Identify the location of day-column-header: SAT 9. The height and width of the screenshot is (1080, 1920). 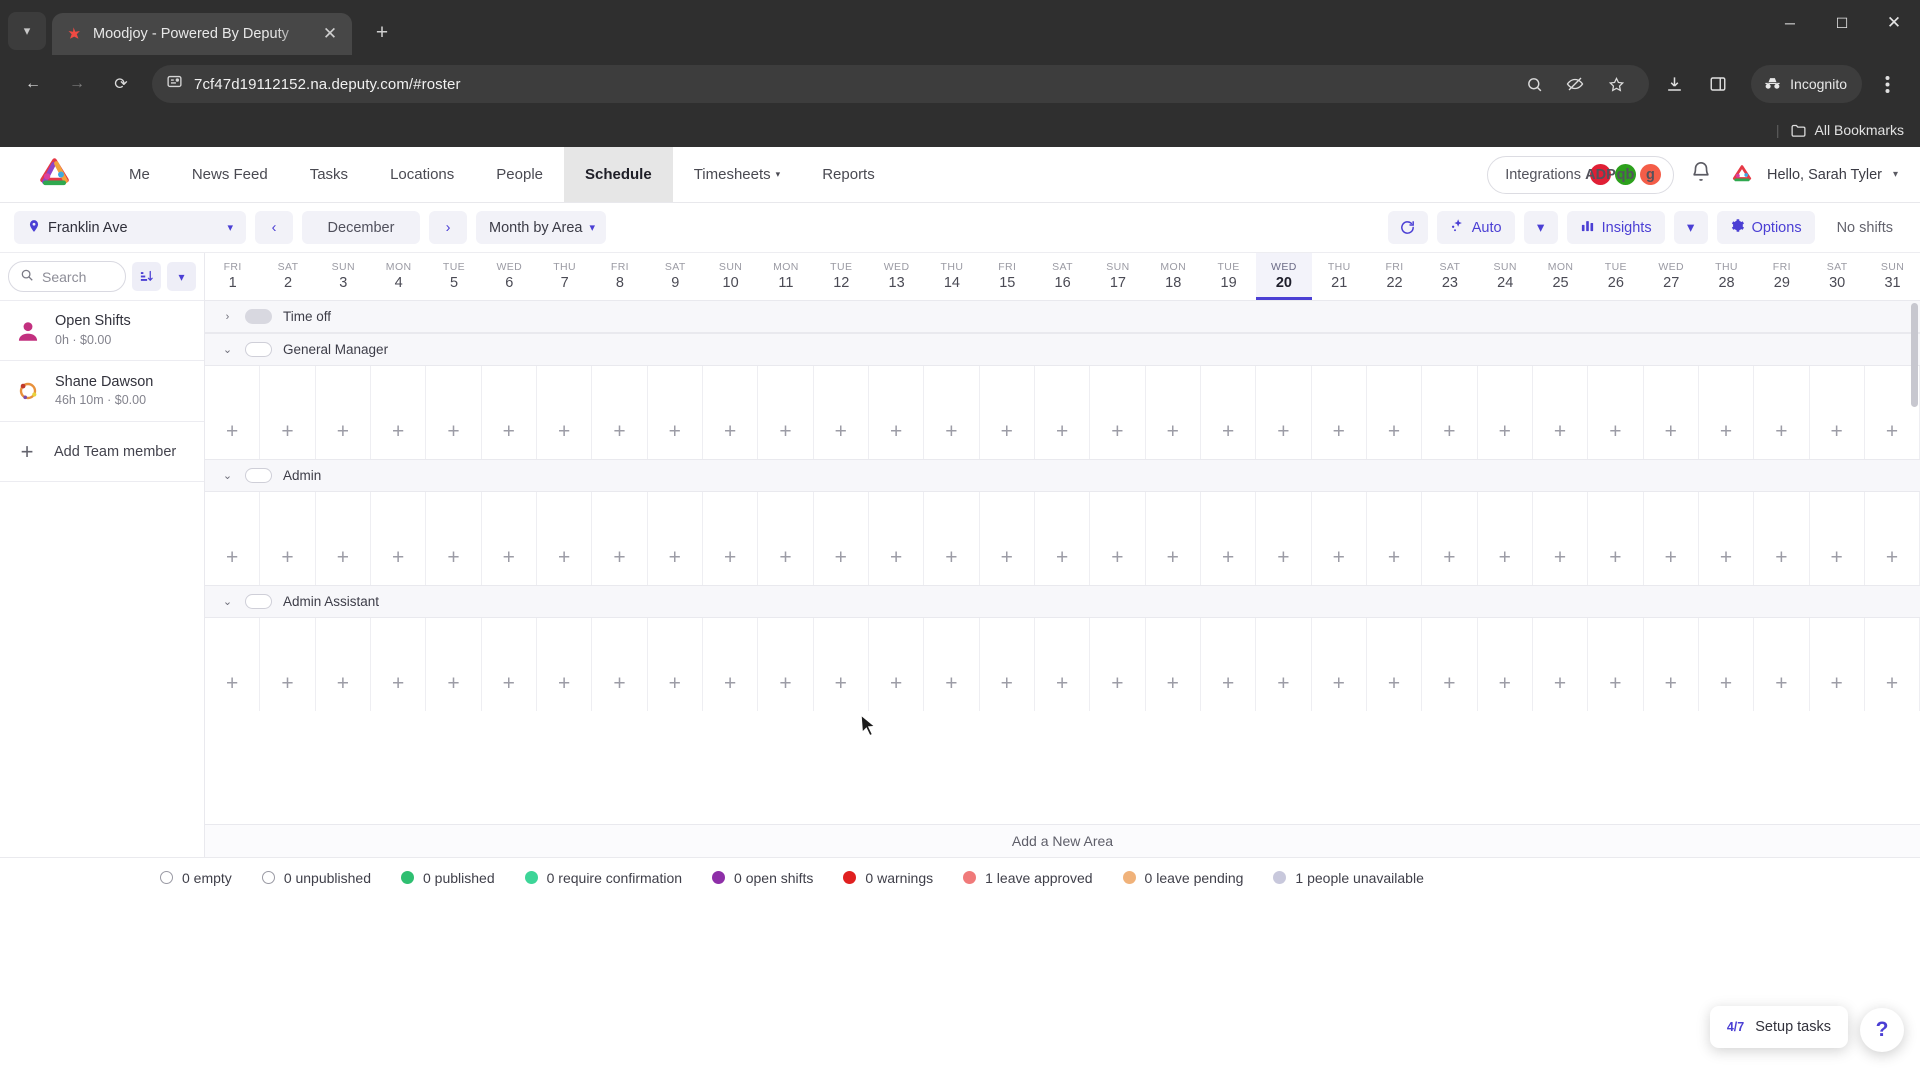
(675, 276).